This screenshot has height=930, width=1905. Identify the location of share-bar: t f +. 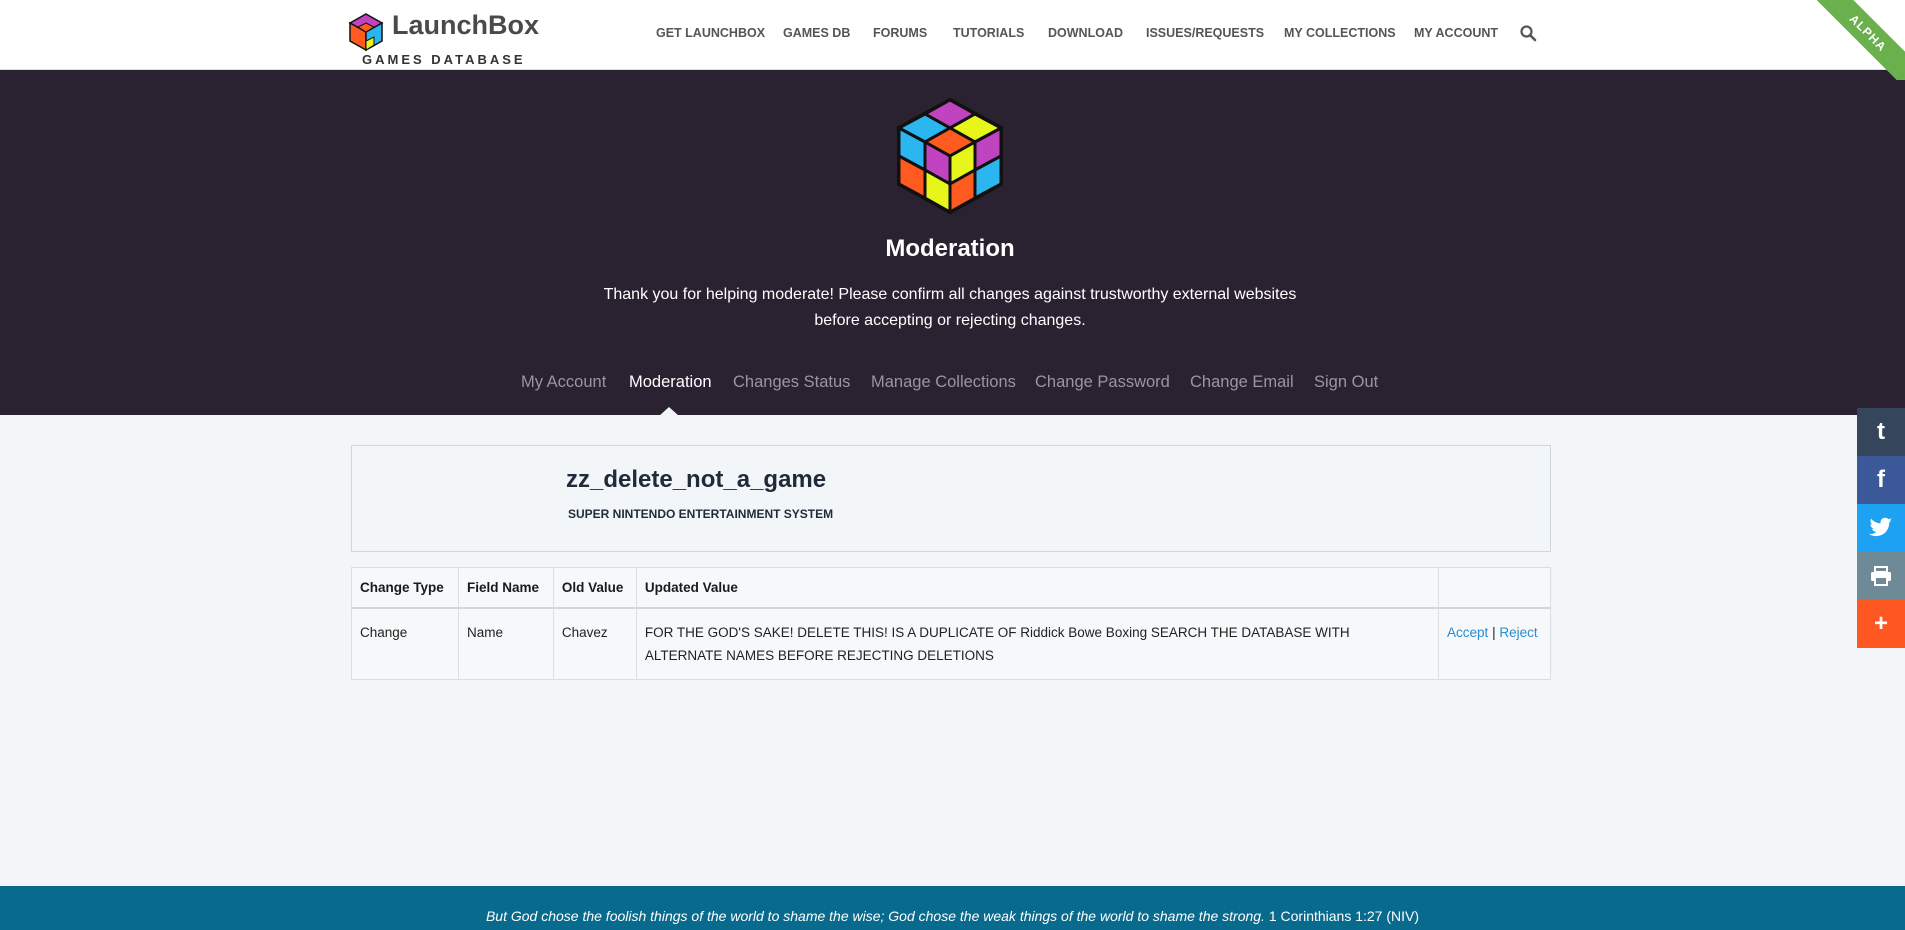
(1881, 528).